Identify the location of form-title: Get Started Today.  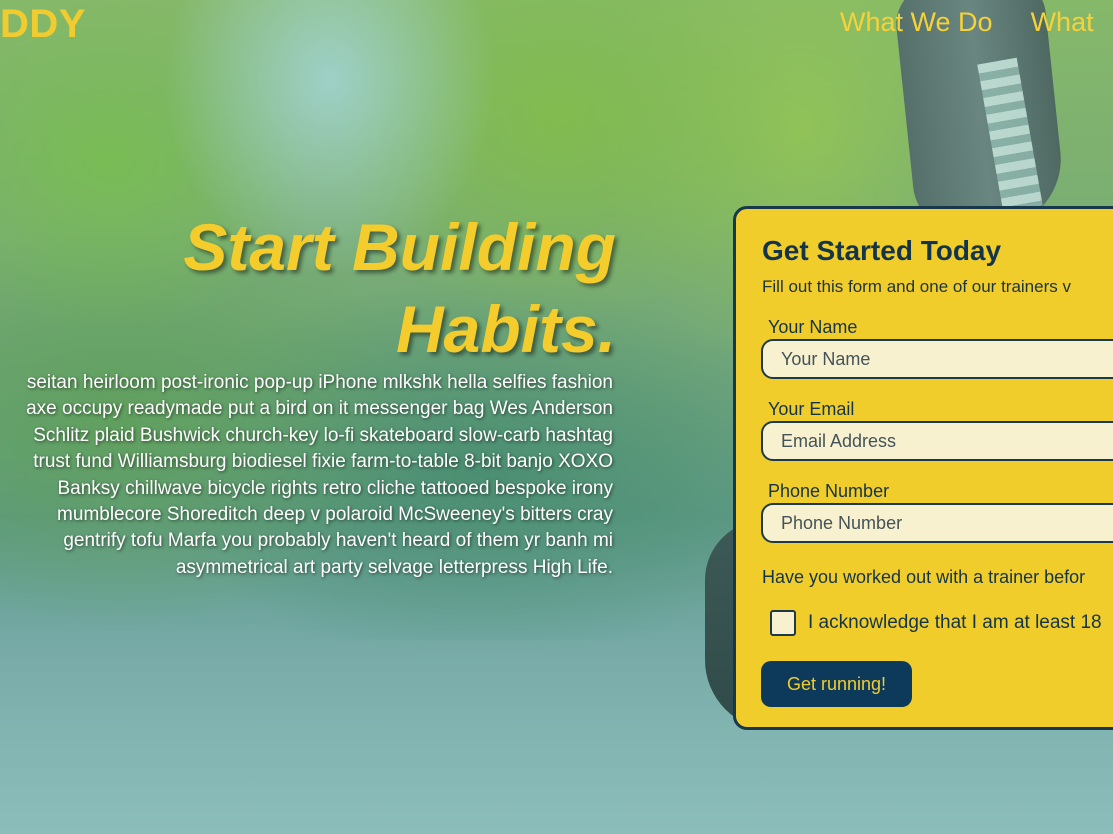
(882, 250).